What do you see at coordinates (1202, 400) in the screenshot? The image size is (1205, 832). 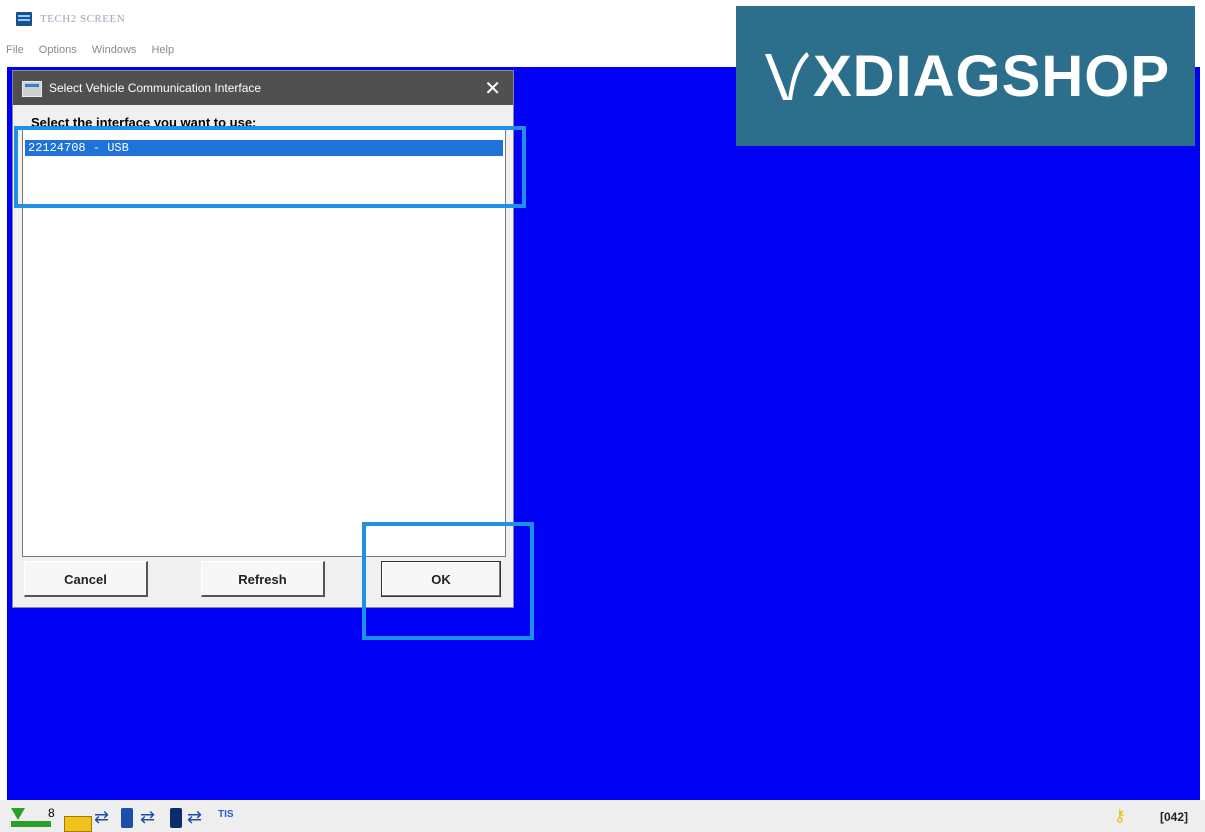 I see `window-edge` at bounding box center [1202, 400].